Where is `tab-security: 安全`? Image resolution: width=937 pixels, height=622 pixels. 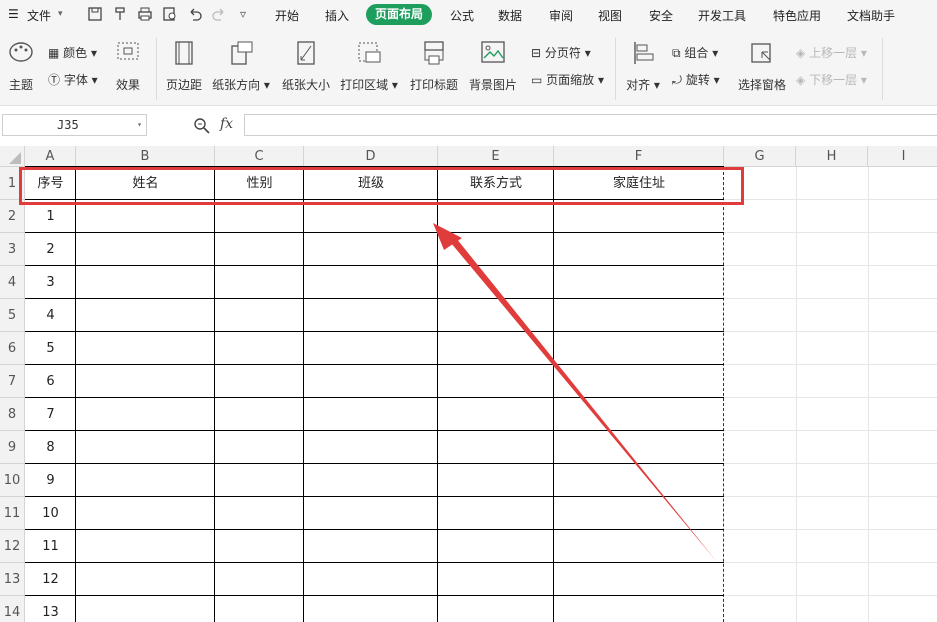
tab-security: 安全 is located at coordinates (661, 15).